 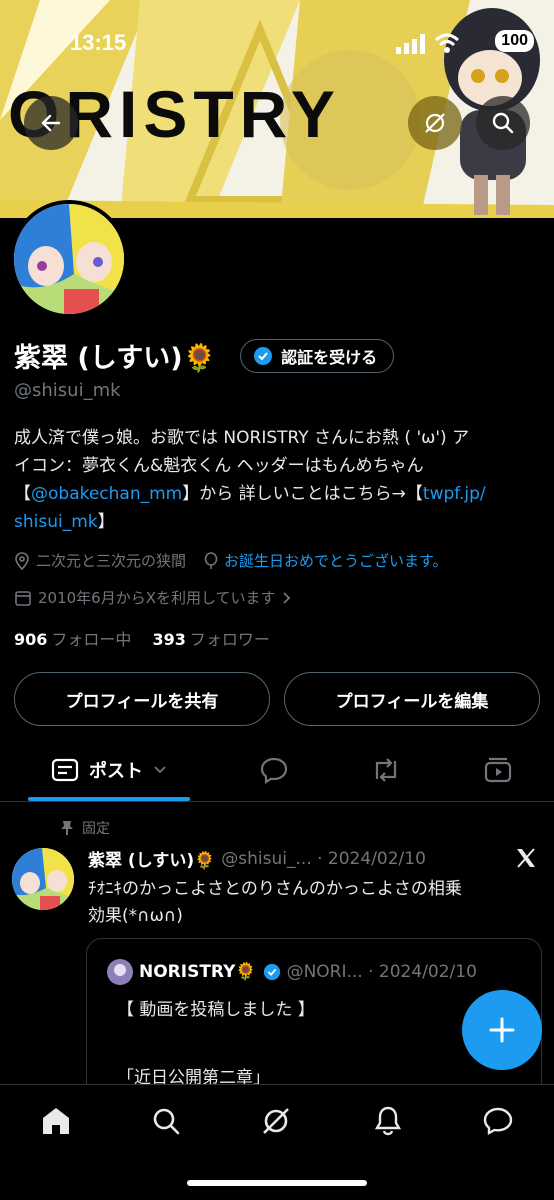 I want to click on quoted-handle-date: @NORI... · 2024/02/10, so click(x=381, y=972).